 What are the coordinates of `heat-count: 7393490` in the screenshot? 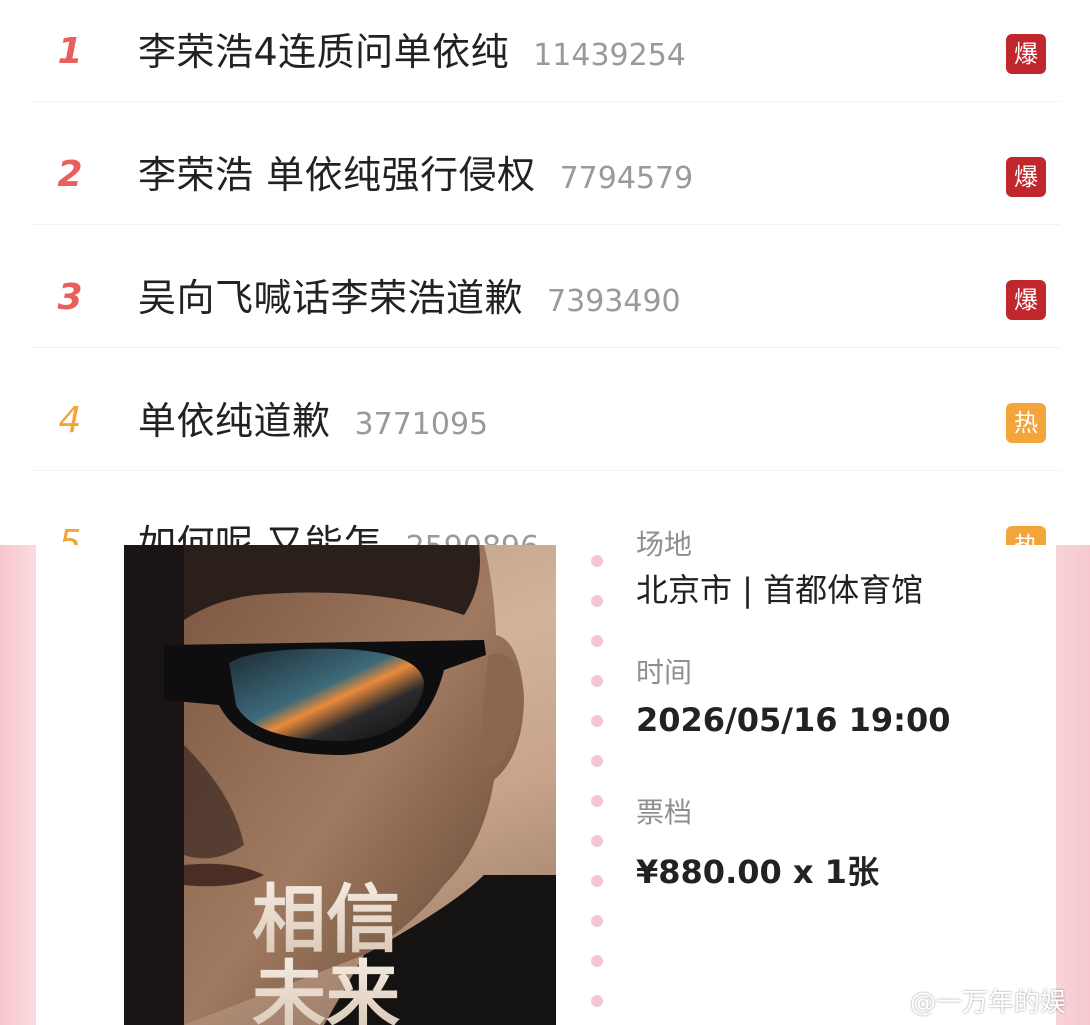 It's located at (614, 301).